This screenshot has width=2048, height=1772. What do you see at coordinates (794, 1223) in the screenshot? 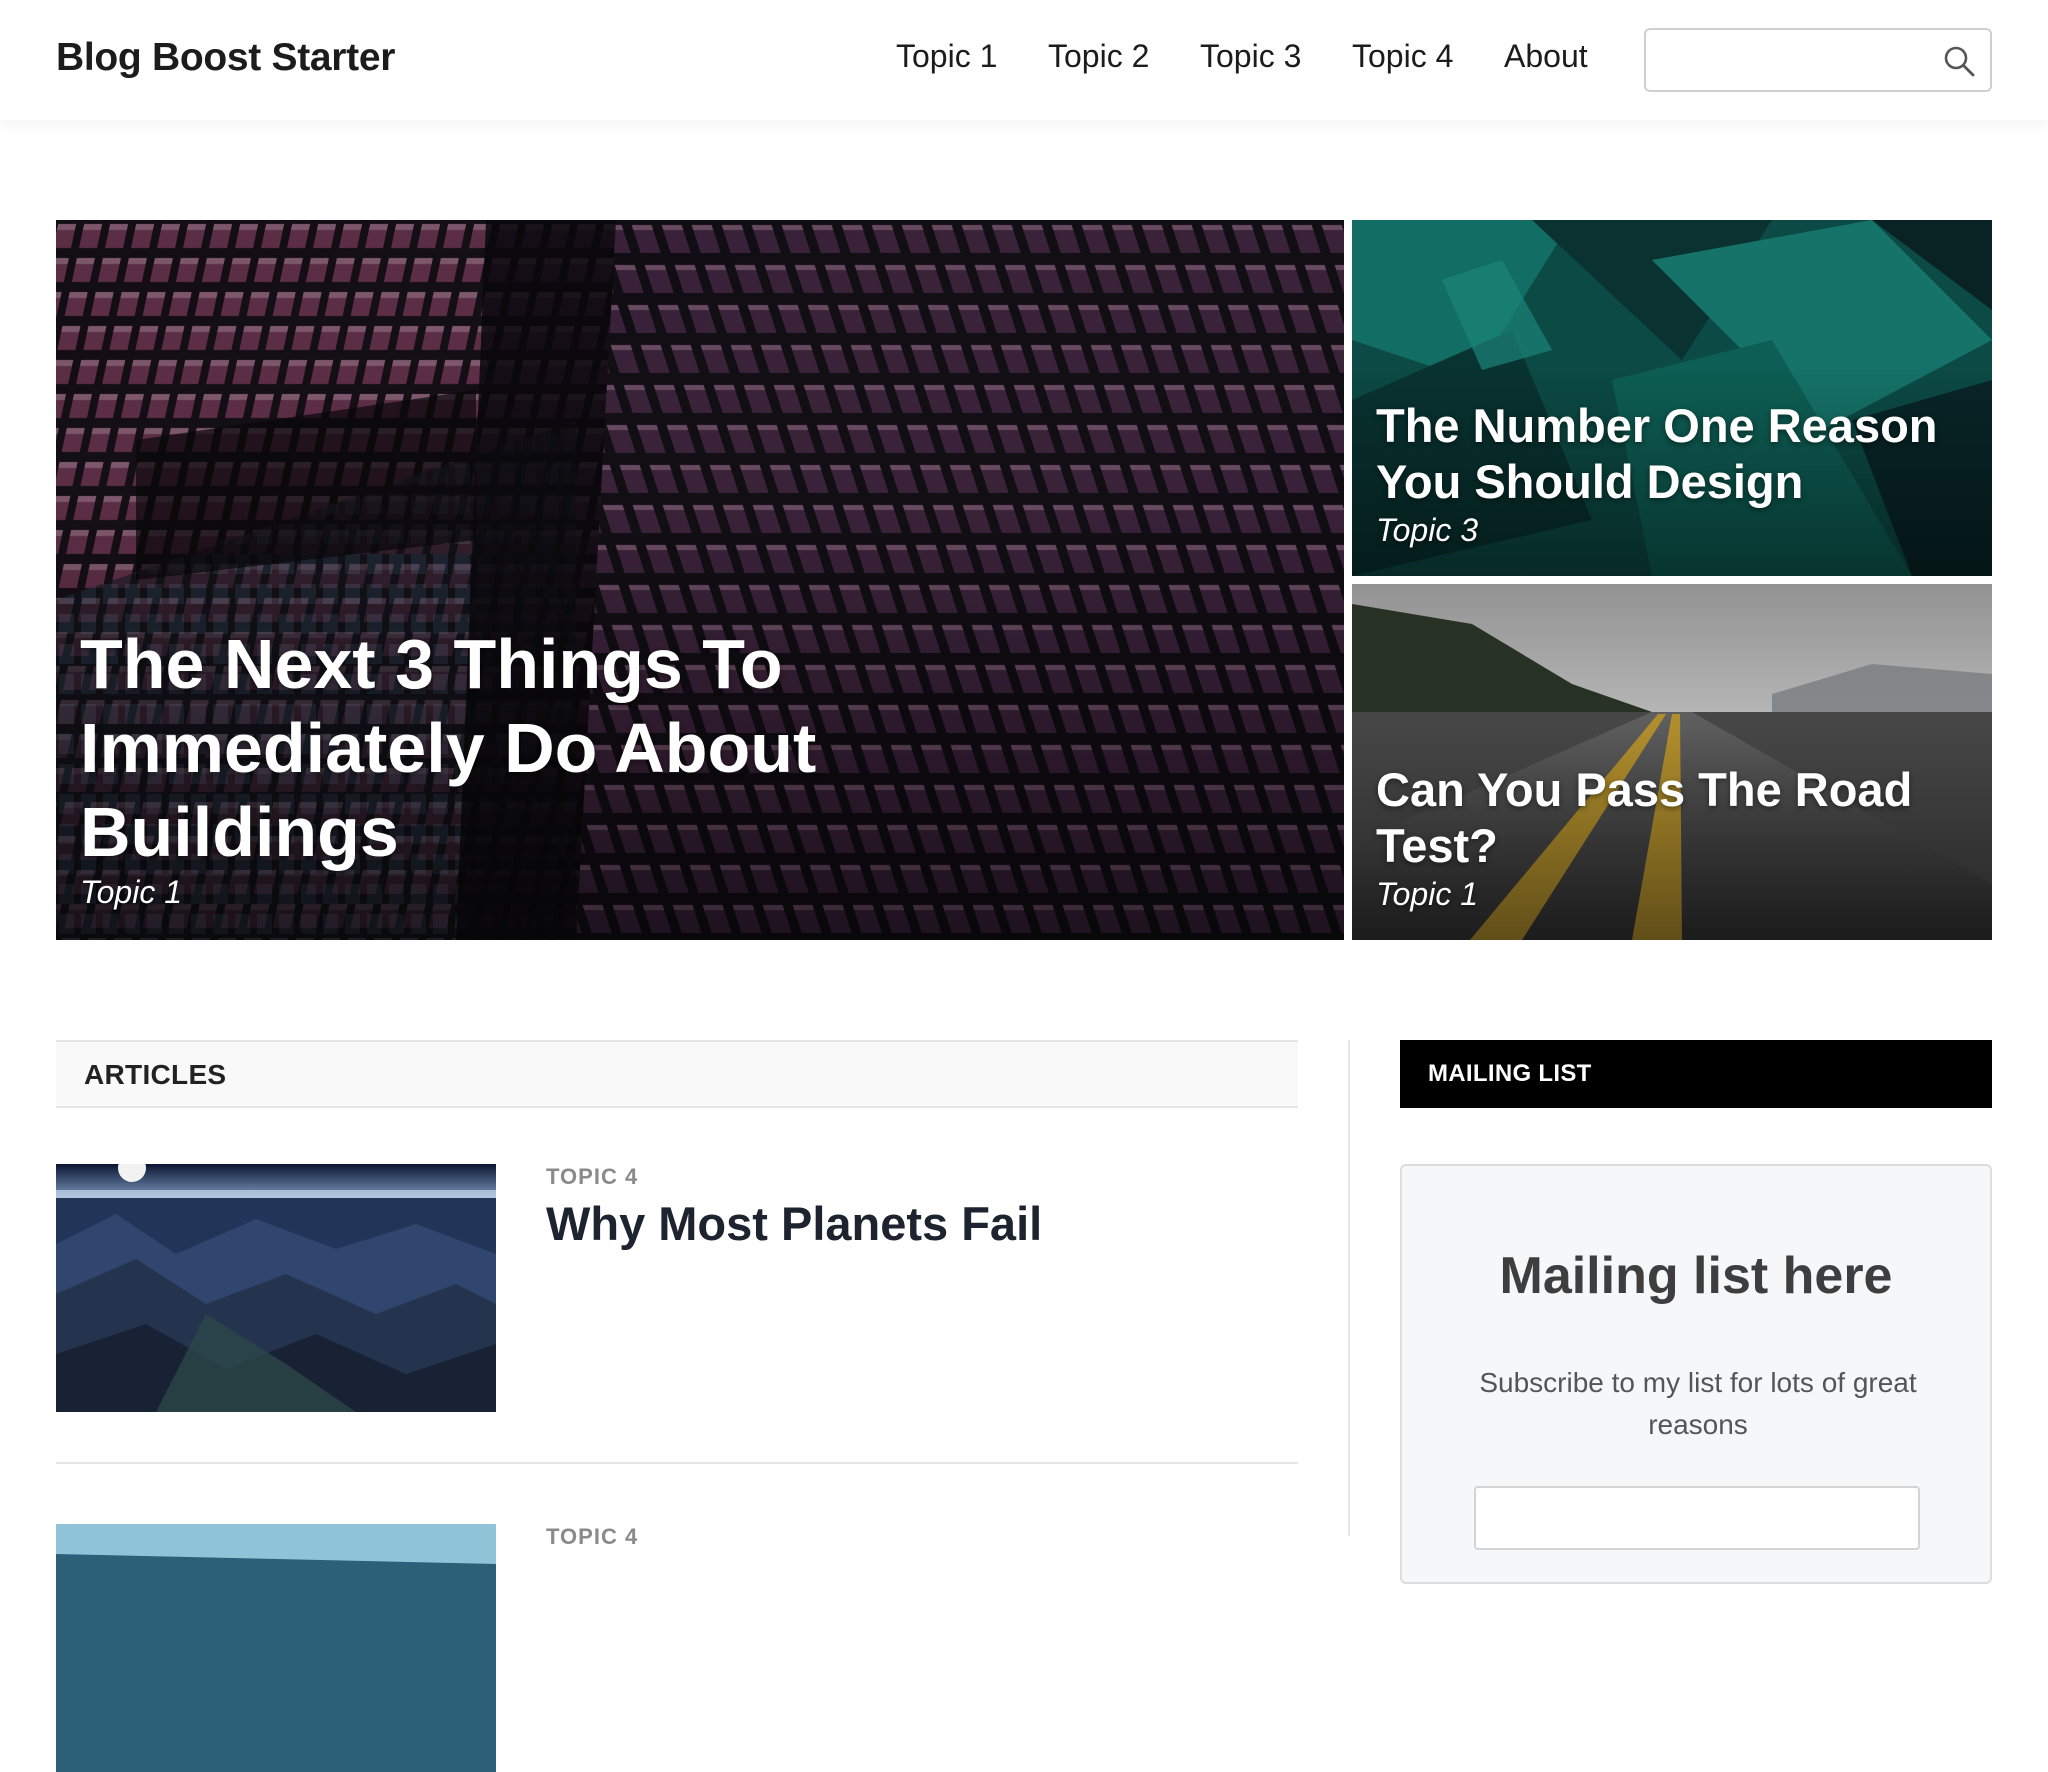
I see `article-title: Why Most Planets Fail` at bounding box center [794, 1223].